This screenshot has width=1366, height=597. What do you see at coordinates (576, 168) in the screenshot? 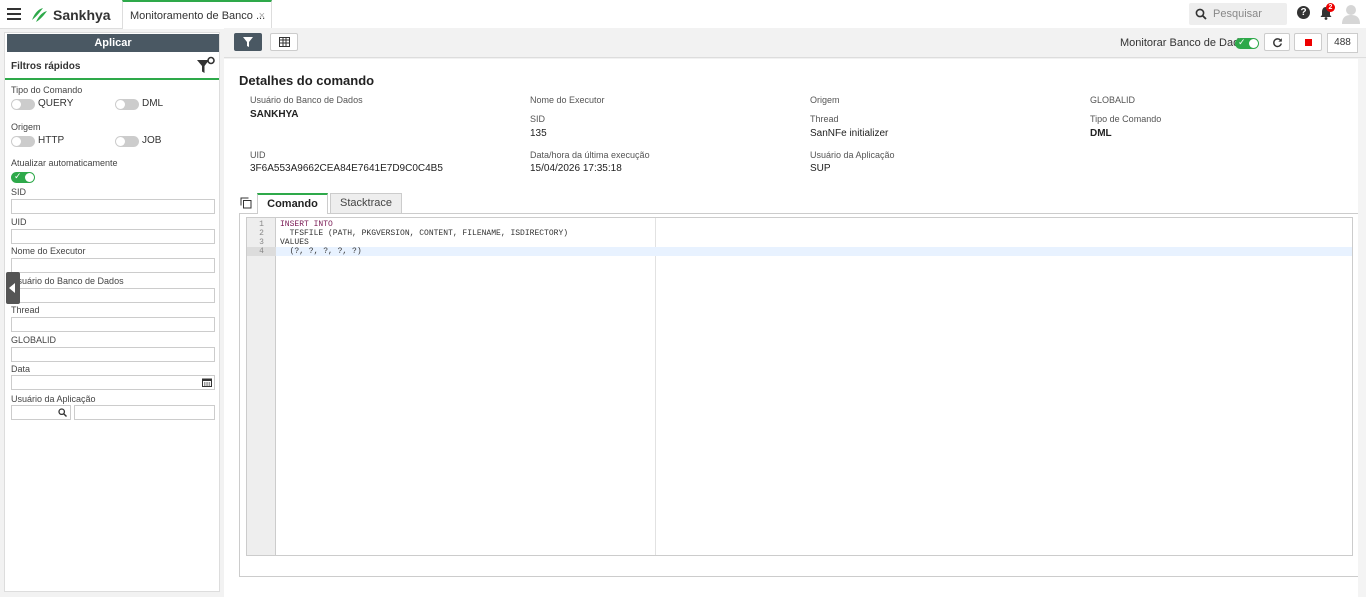
I see `last-exec-detail-value: 15/04/2026 17:35:18` at bounding box center [576, 168].